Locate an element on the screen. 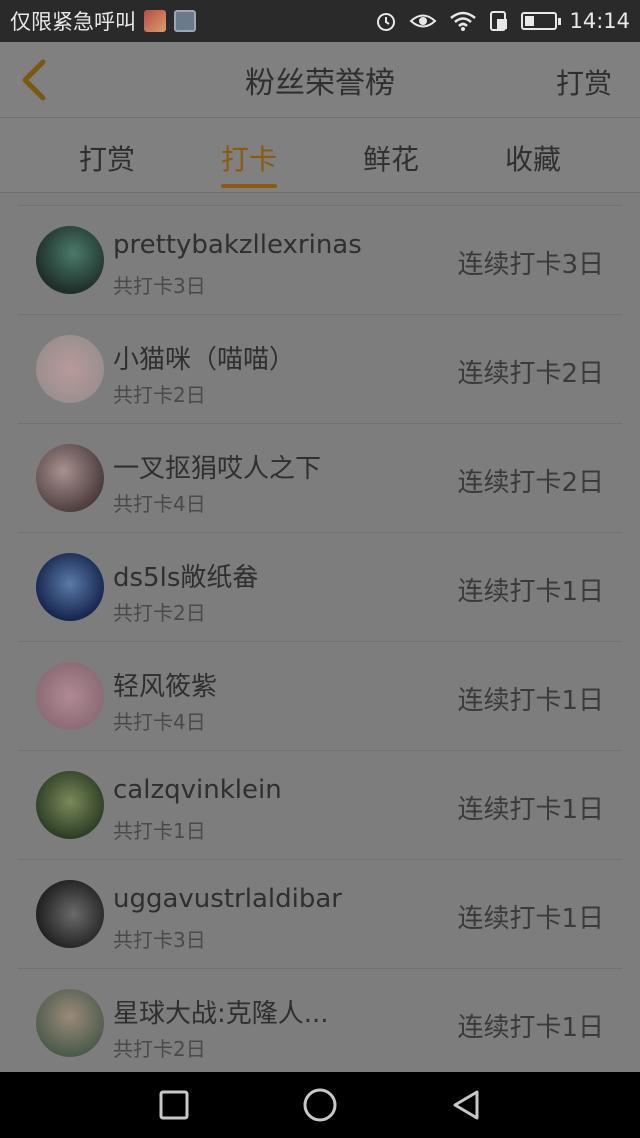 The image size is (640, 1138). tab-checkin: 打卡 is located at coordinates (249, 155).